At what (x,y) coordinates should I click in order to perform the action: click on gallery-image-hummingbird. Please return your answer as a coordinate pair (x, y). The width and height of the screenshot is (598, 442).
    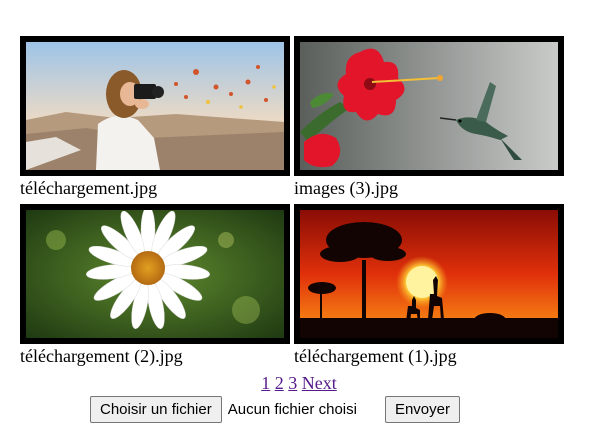
    Looking at the image, I should click on (429, 106).